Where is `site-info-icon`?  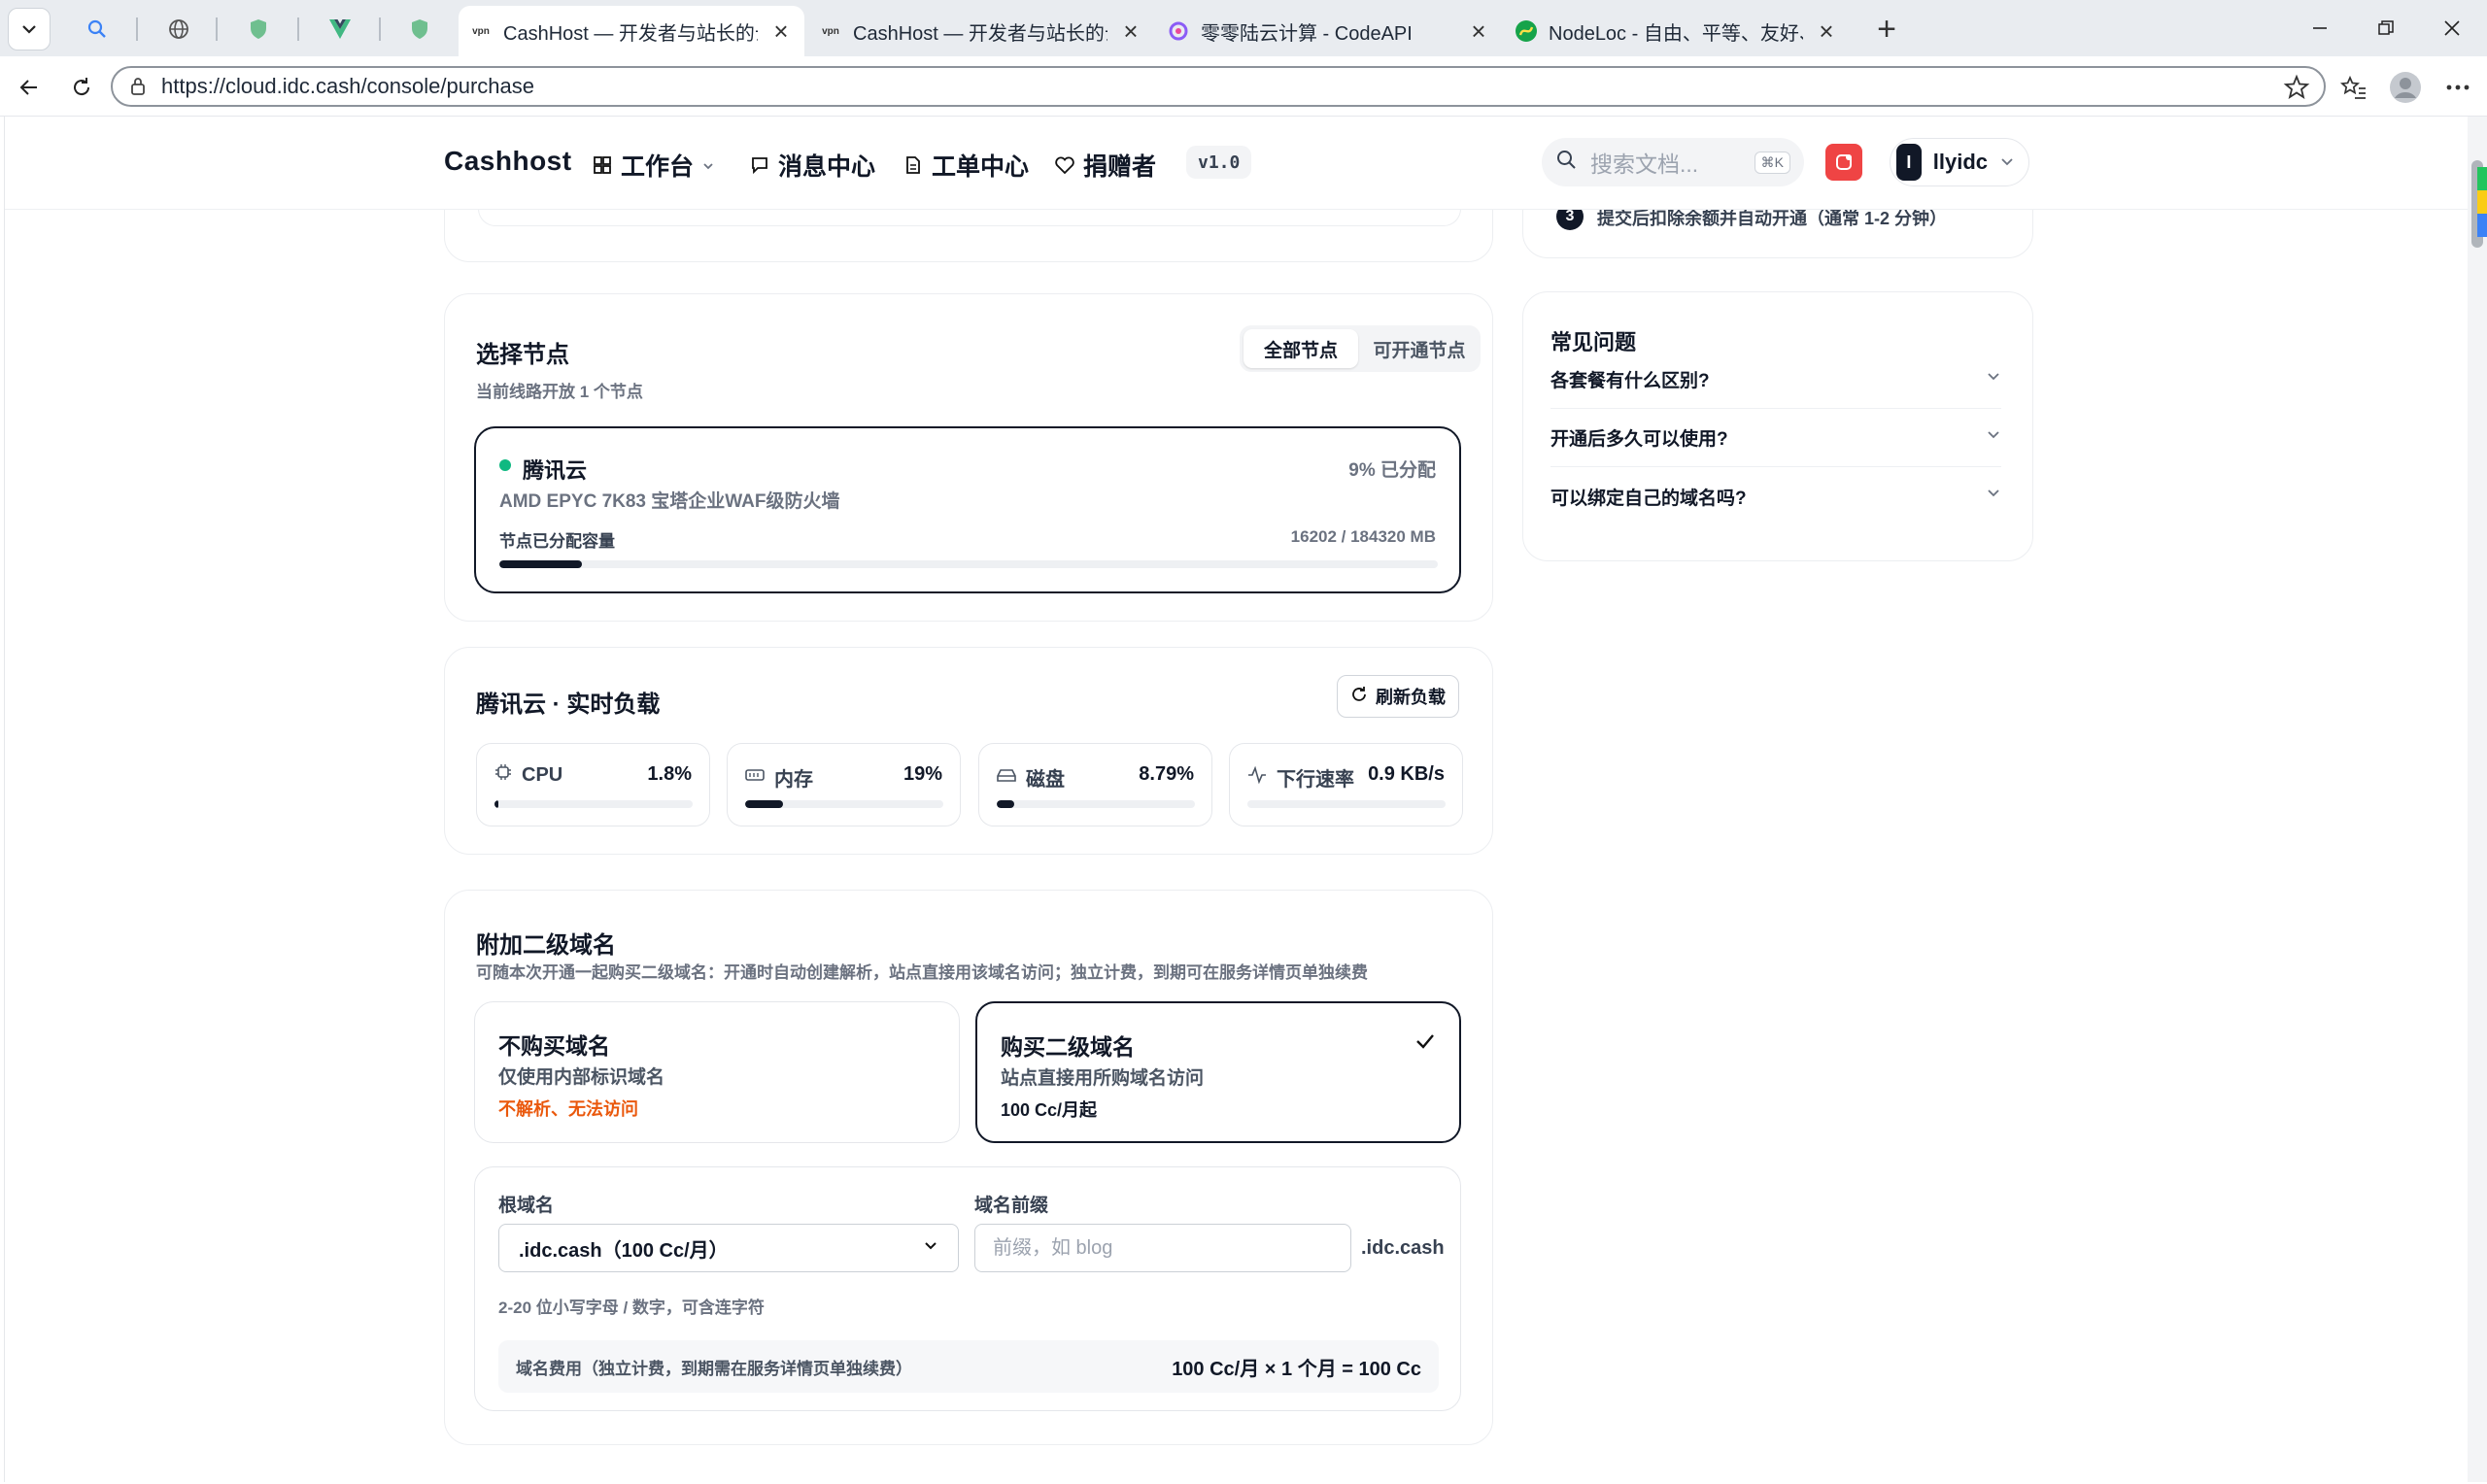 site-info-icon is located at coordinates (138, 86).